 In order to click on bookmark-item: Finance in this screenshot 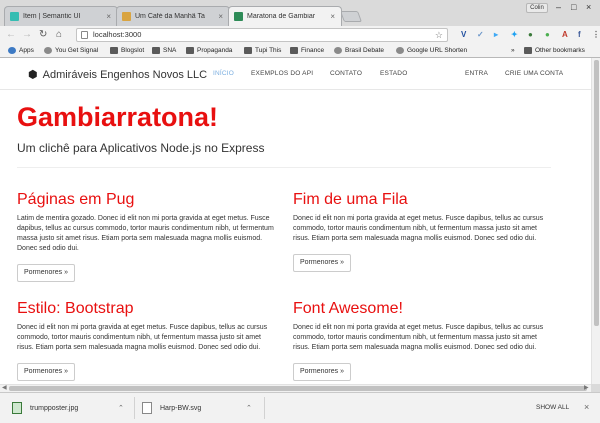, I will do `click(307, 50)`.